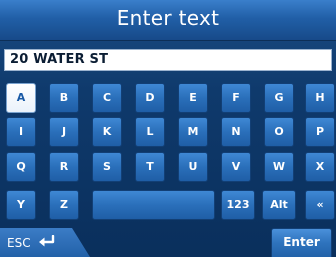  Describe the element at coordinates (238, 205) in the screenshot. I see `numeric-key: 123` at that location.